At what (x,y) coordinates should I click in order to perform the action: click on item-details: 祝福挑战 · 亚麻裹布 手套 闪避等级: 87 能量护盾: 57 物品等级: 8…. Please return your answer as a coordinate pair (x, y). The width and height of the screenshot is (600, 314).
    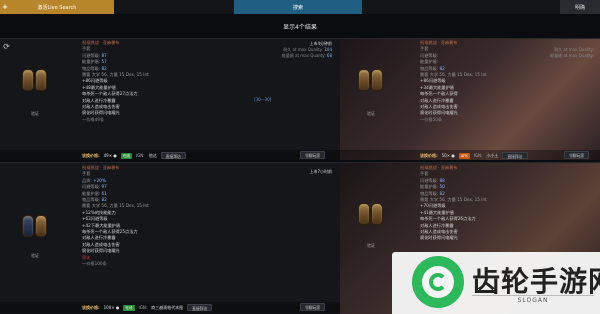
    Looking at the image, I should click on (115, 81).